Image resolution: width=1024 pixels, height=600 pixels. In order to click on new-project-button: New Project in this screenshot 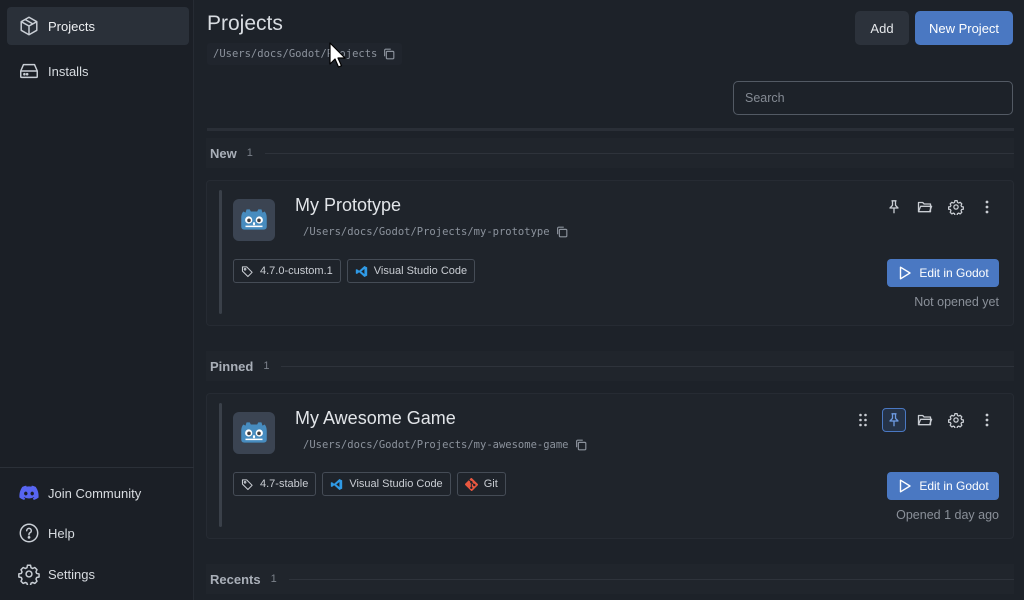, I will do `click(964, 28)`.